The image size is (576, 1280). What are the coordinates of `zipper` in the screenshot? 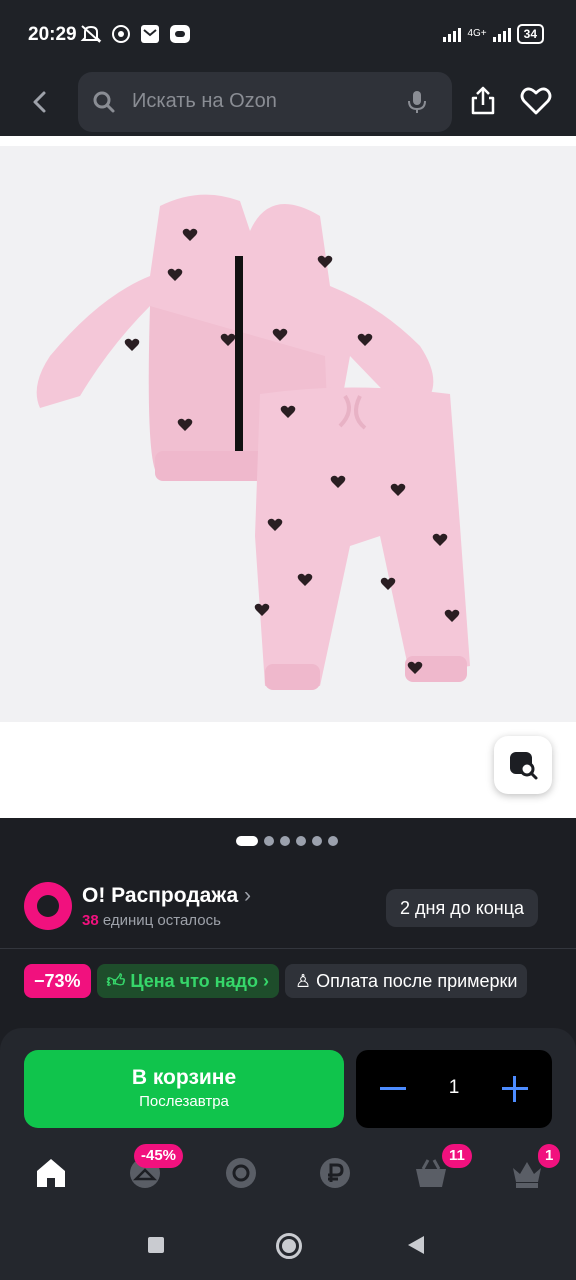 It's located at (239, 368).